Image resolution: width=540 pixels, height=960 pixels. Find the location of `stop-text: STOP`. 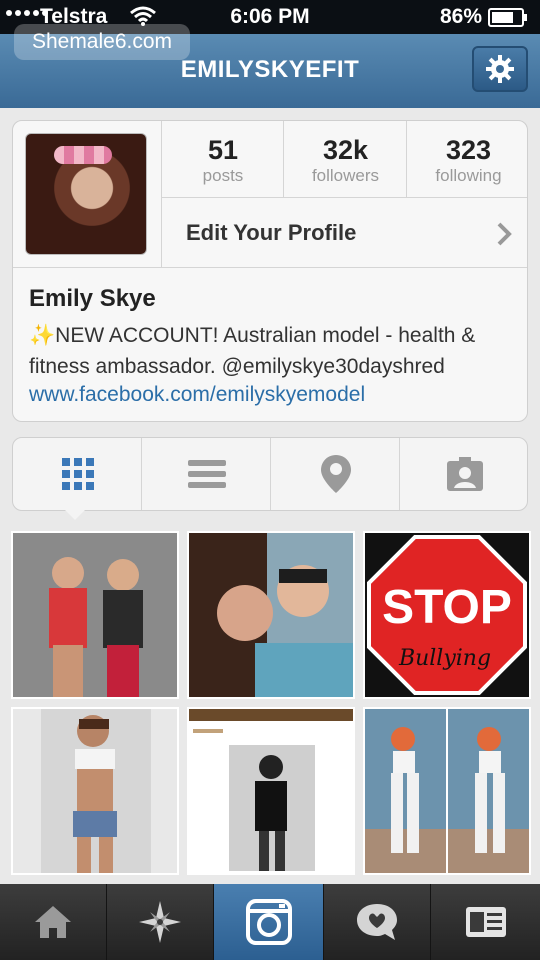

stop-text: STOP is located at coordinates (447, 607).